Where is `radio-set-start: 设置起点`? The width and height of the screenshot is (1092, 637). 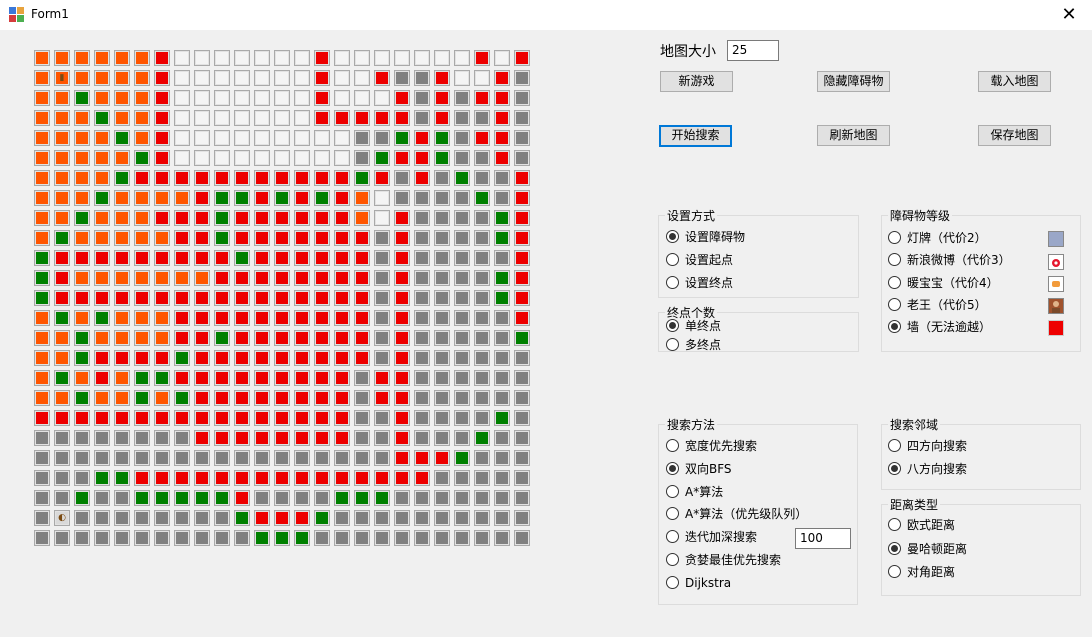 radio-set-start: 设置起点 is located at coordinates (699, 260).